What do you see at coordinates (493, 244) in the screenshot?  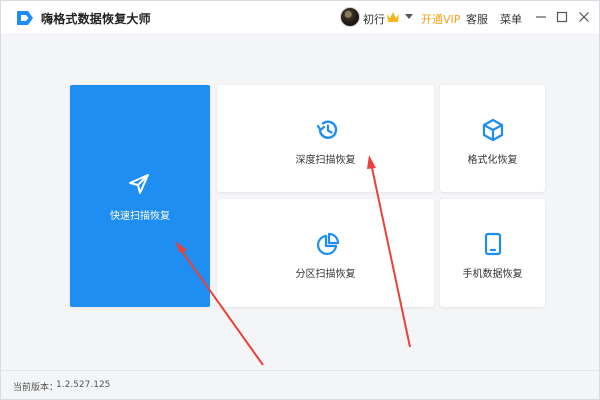 I see `tablet-icon` at bounding box center [493, 244].